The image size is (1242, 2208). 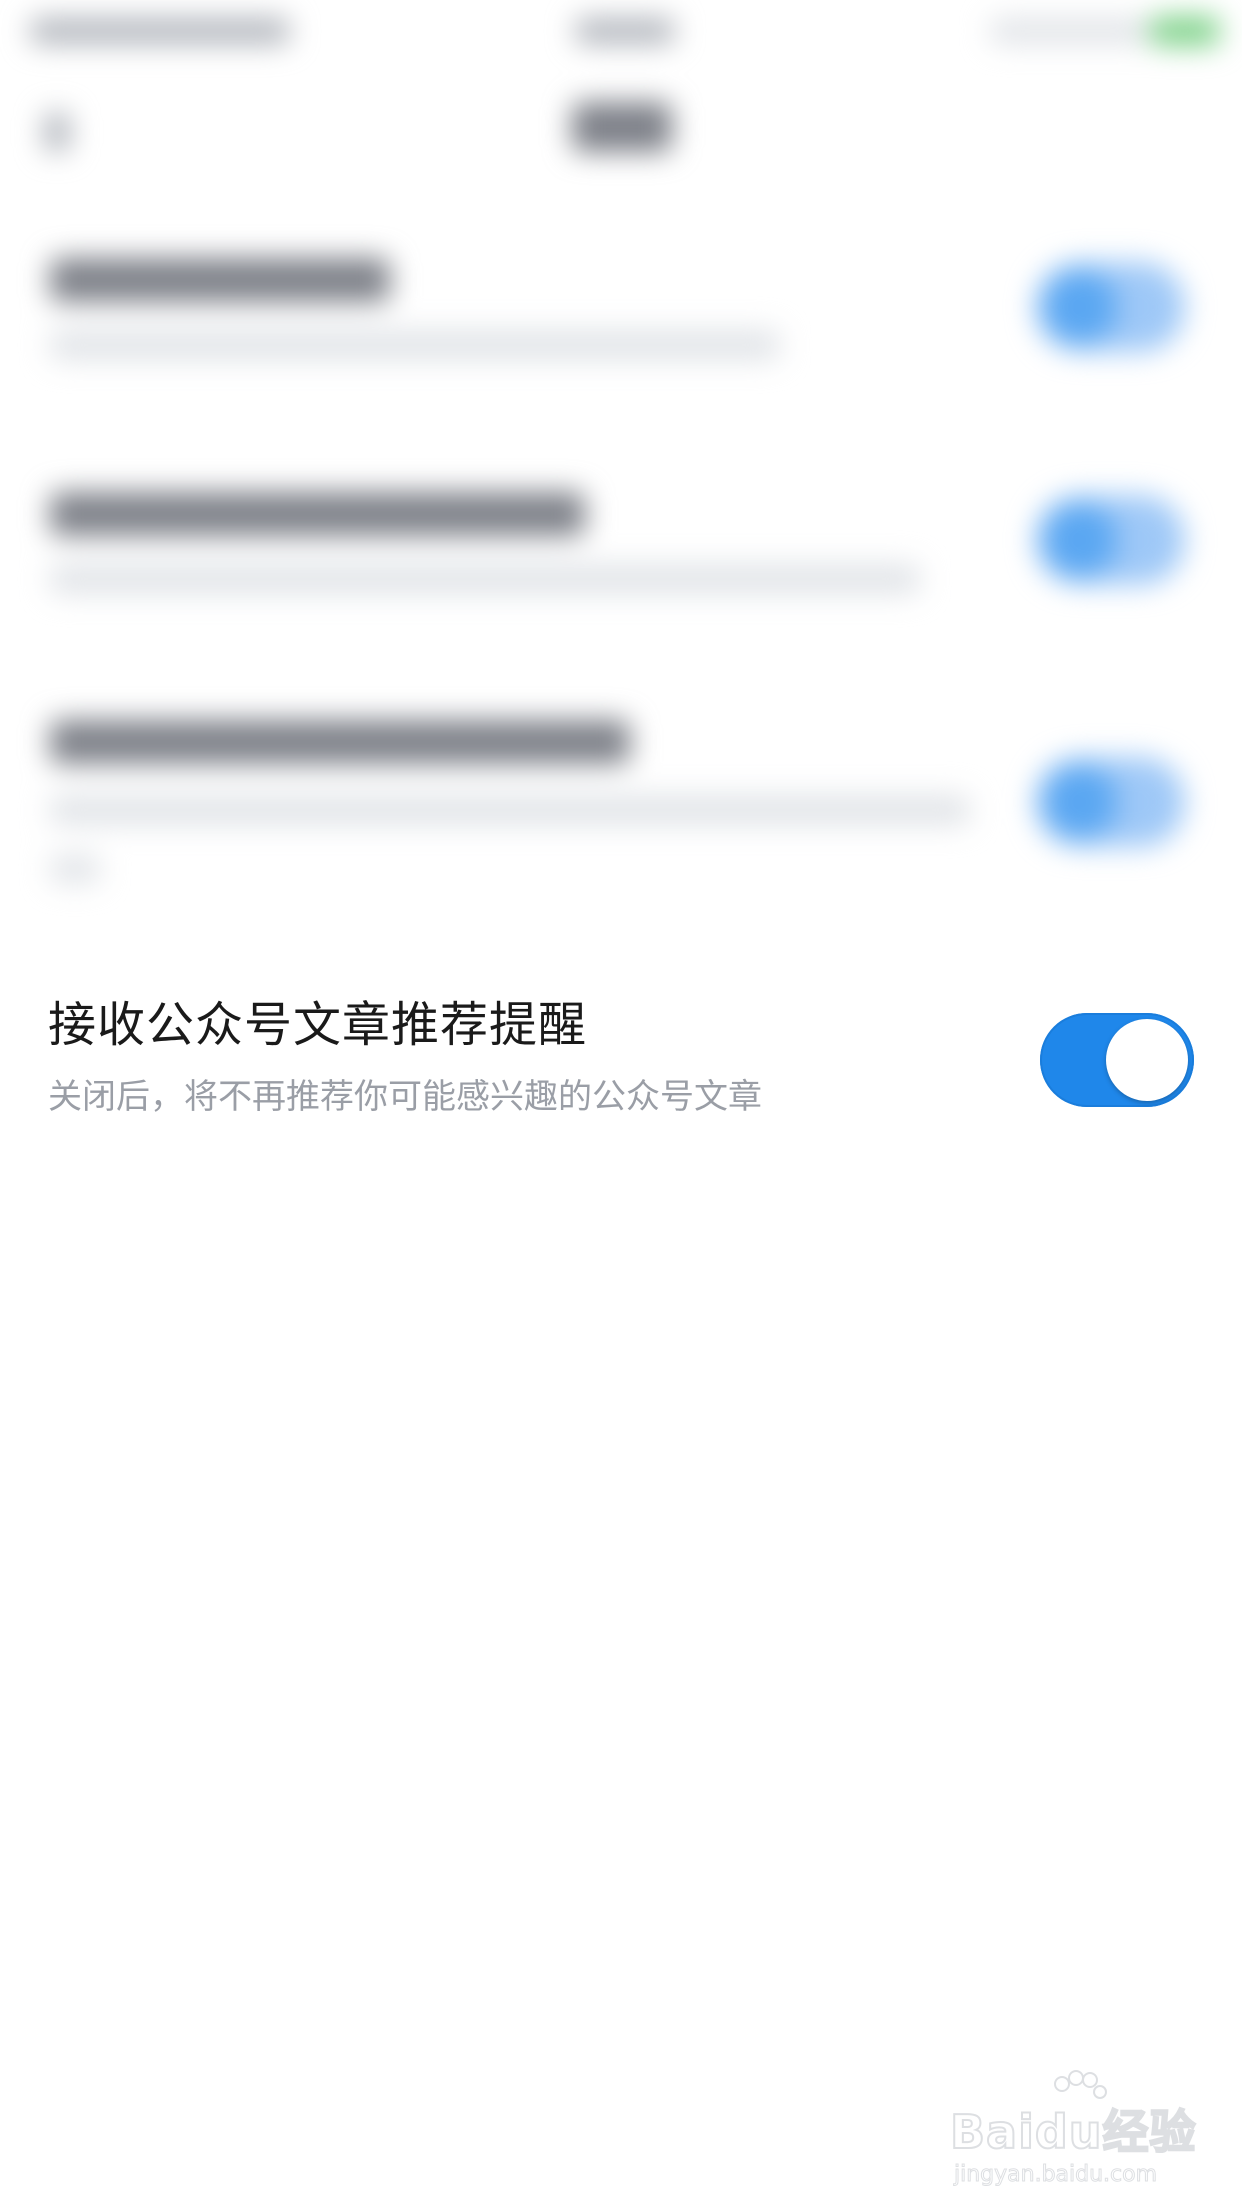 What do you see at coordinates (1110, 307) in the screenshot?
I see `blurred-row1-toggle` at bounding box center [1110, 307].